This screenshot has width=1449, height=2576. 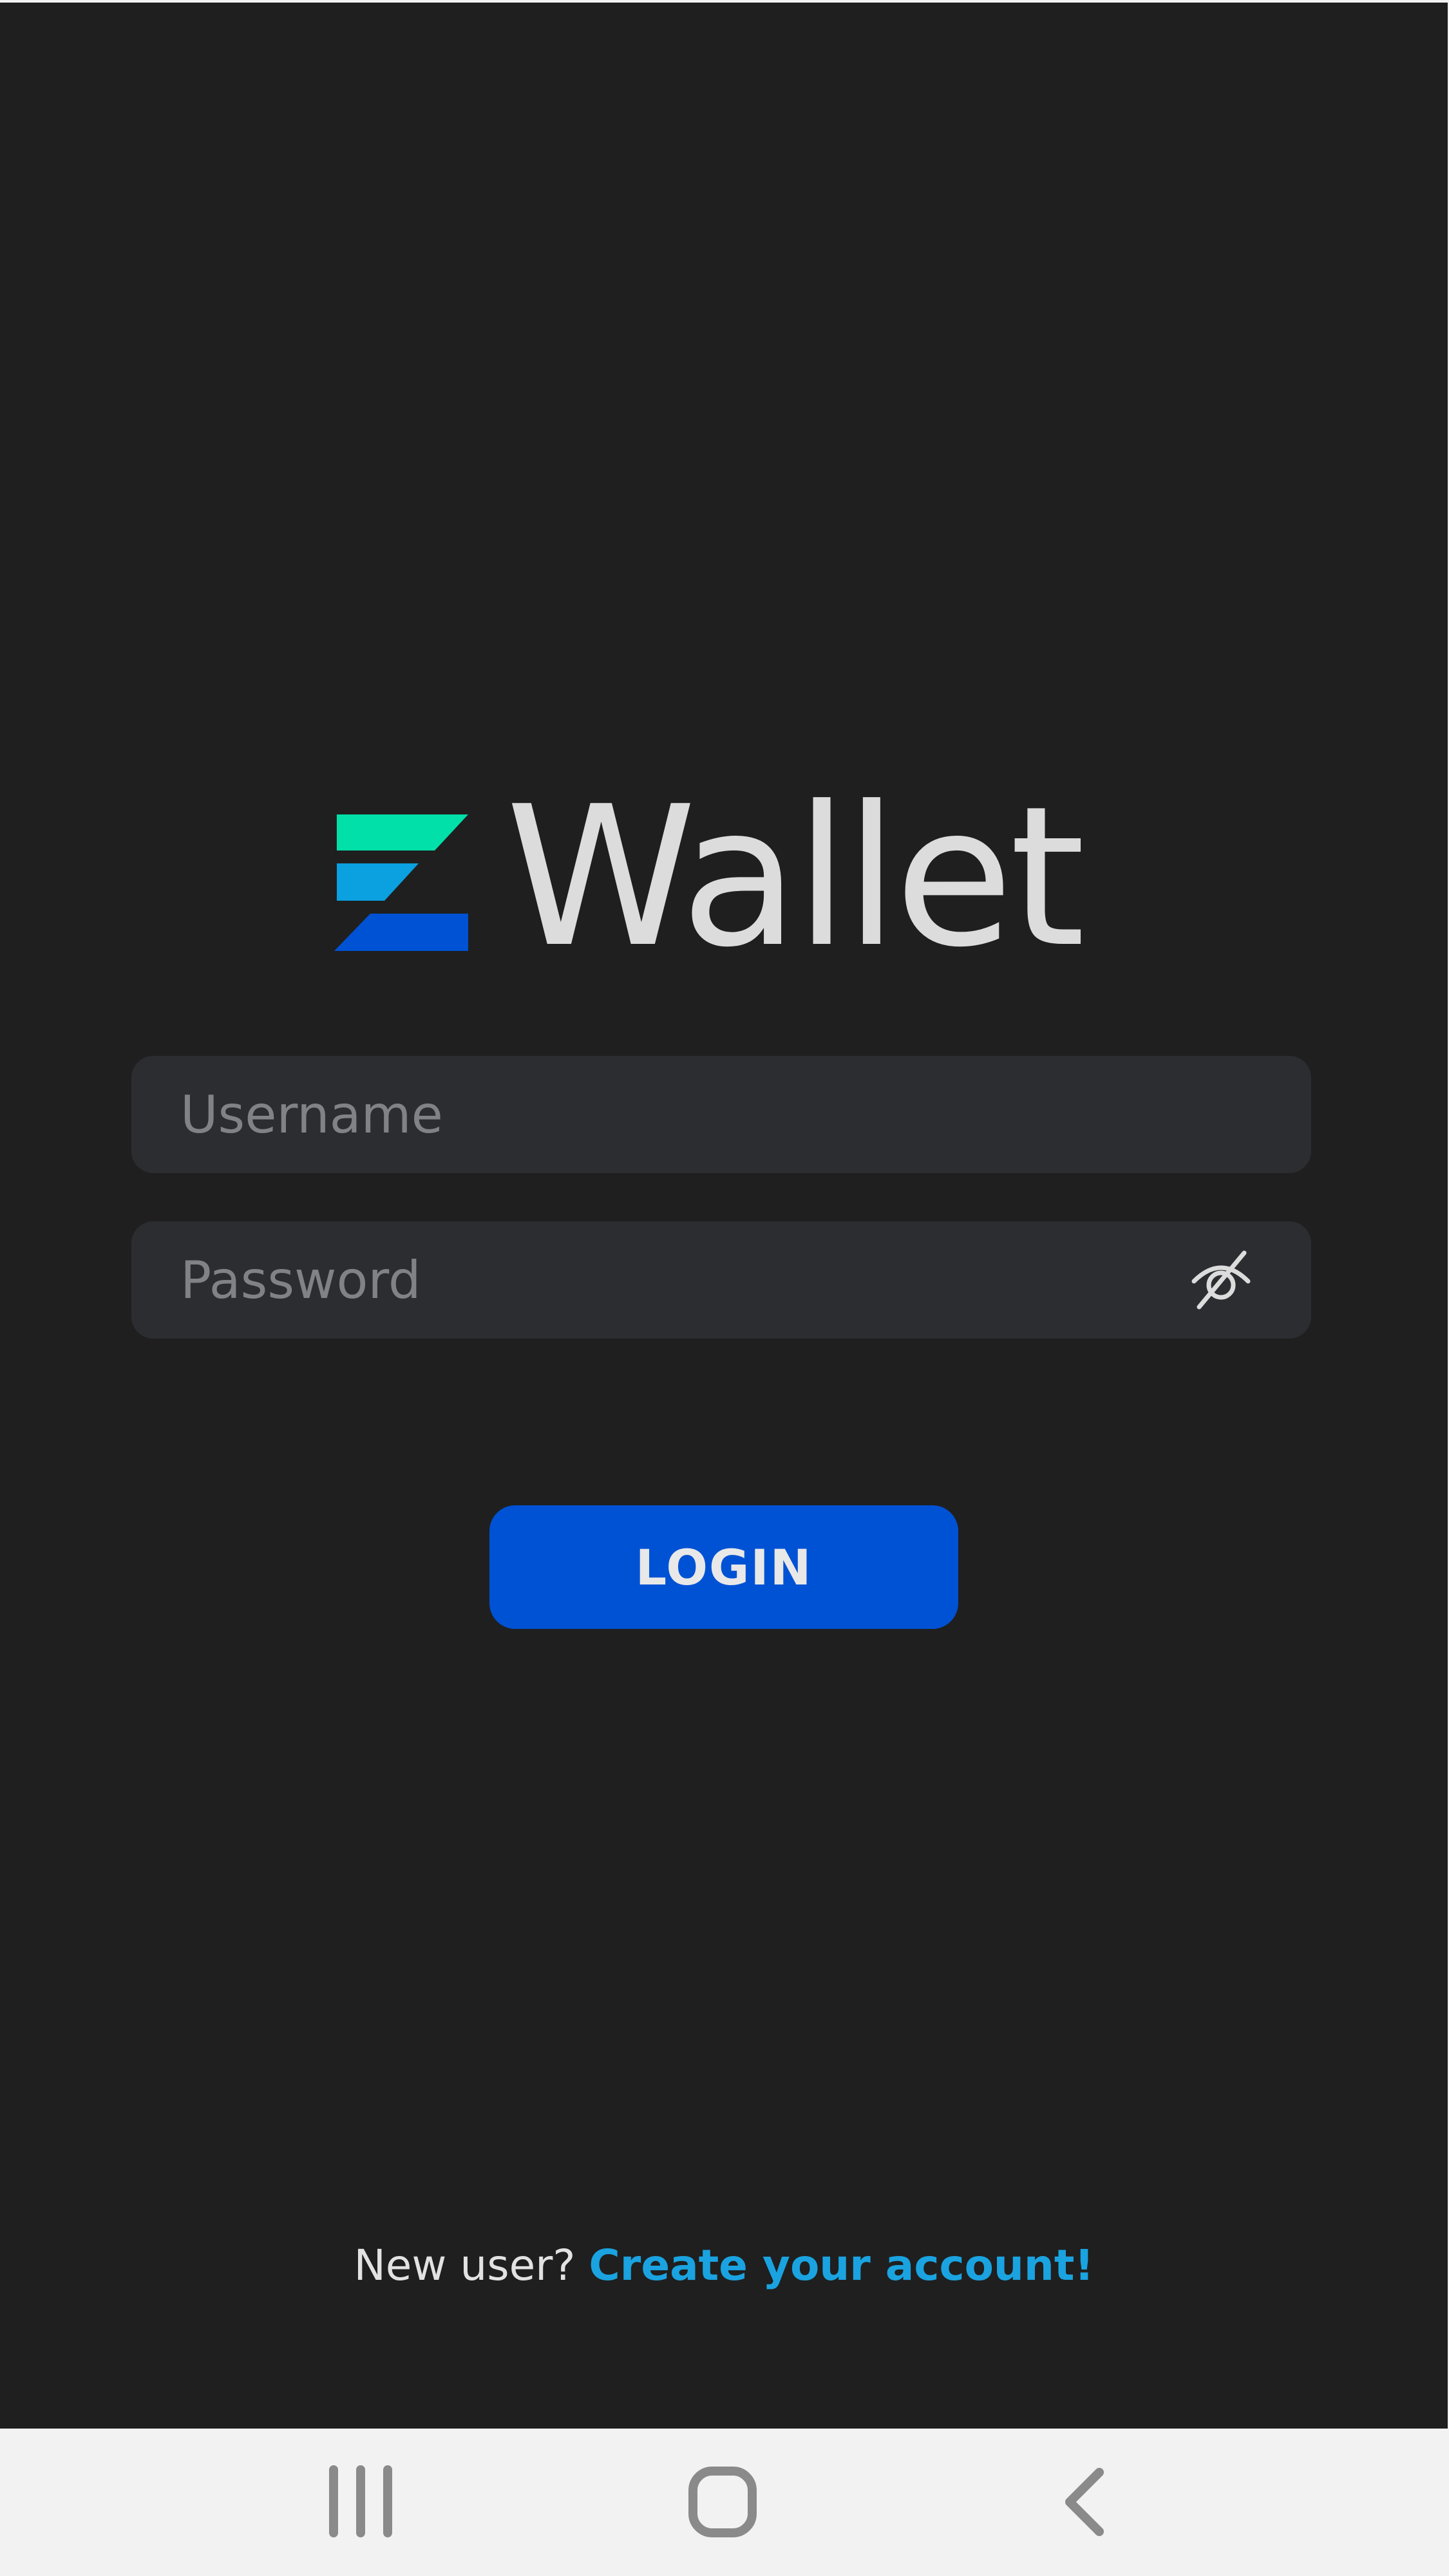 I want to click on signup-prompt: New user? Create your account!, so click(x=724, y=2266).